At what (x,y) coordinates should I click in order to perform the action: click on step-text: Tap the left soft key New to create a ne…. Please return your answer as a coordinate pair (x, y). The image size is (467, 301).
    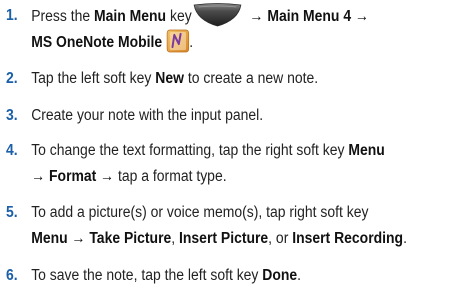
    Looking at the image, I should click on (174, 79).